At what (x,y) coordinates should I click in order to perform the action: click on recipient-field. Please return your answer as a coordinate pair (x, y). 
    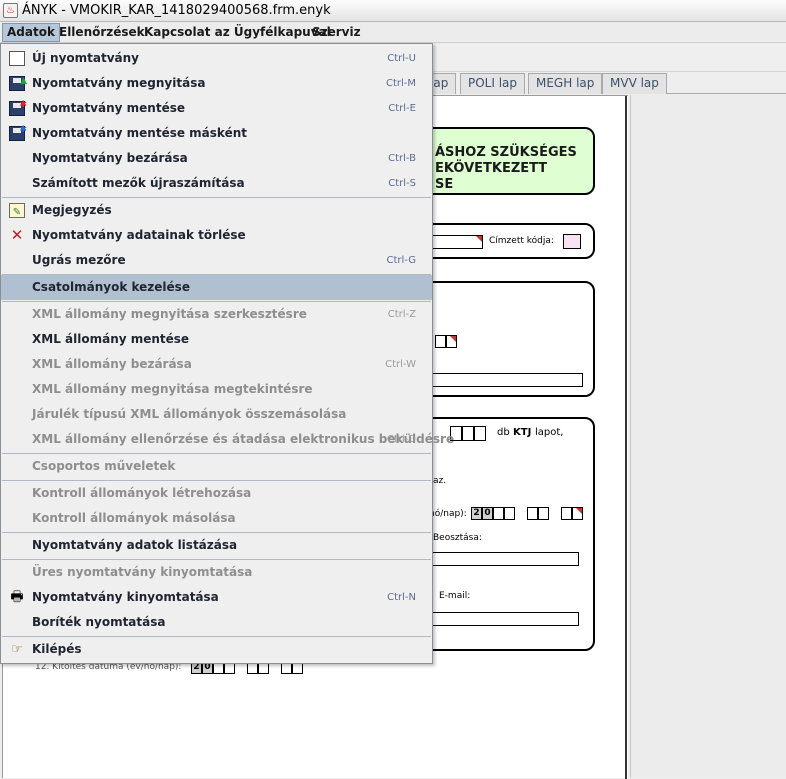
    Looking at the image, I should click on (454, 242).